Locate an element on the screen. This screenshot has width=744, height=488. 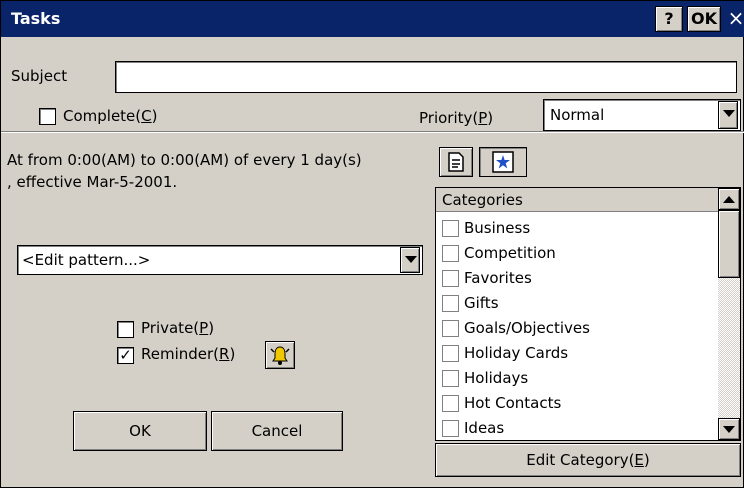
chevron-up-icon is located at coordinates (729, 199).